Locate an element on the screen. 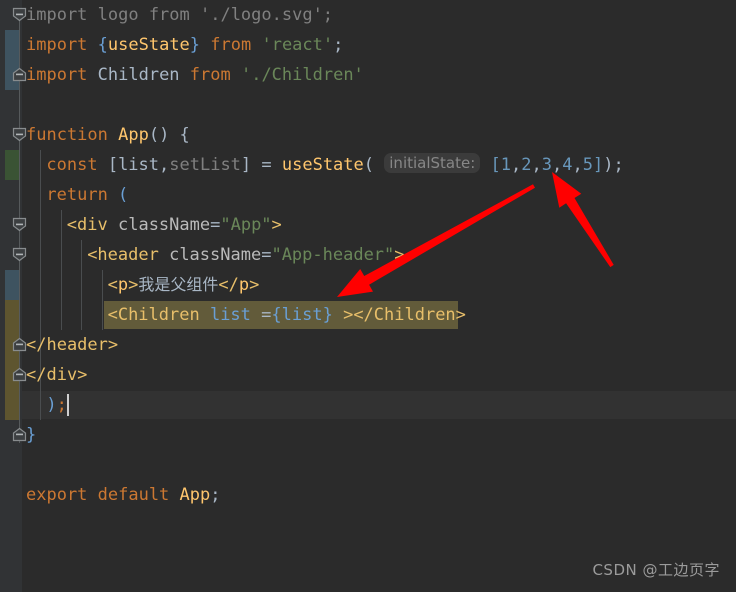 The width and height of the screenshot is (736, 592). code-line: } is located at coordinates (31, 435).